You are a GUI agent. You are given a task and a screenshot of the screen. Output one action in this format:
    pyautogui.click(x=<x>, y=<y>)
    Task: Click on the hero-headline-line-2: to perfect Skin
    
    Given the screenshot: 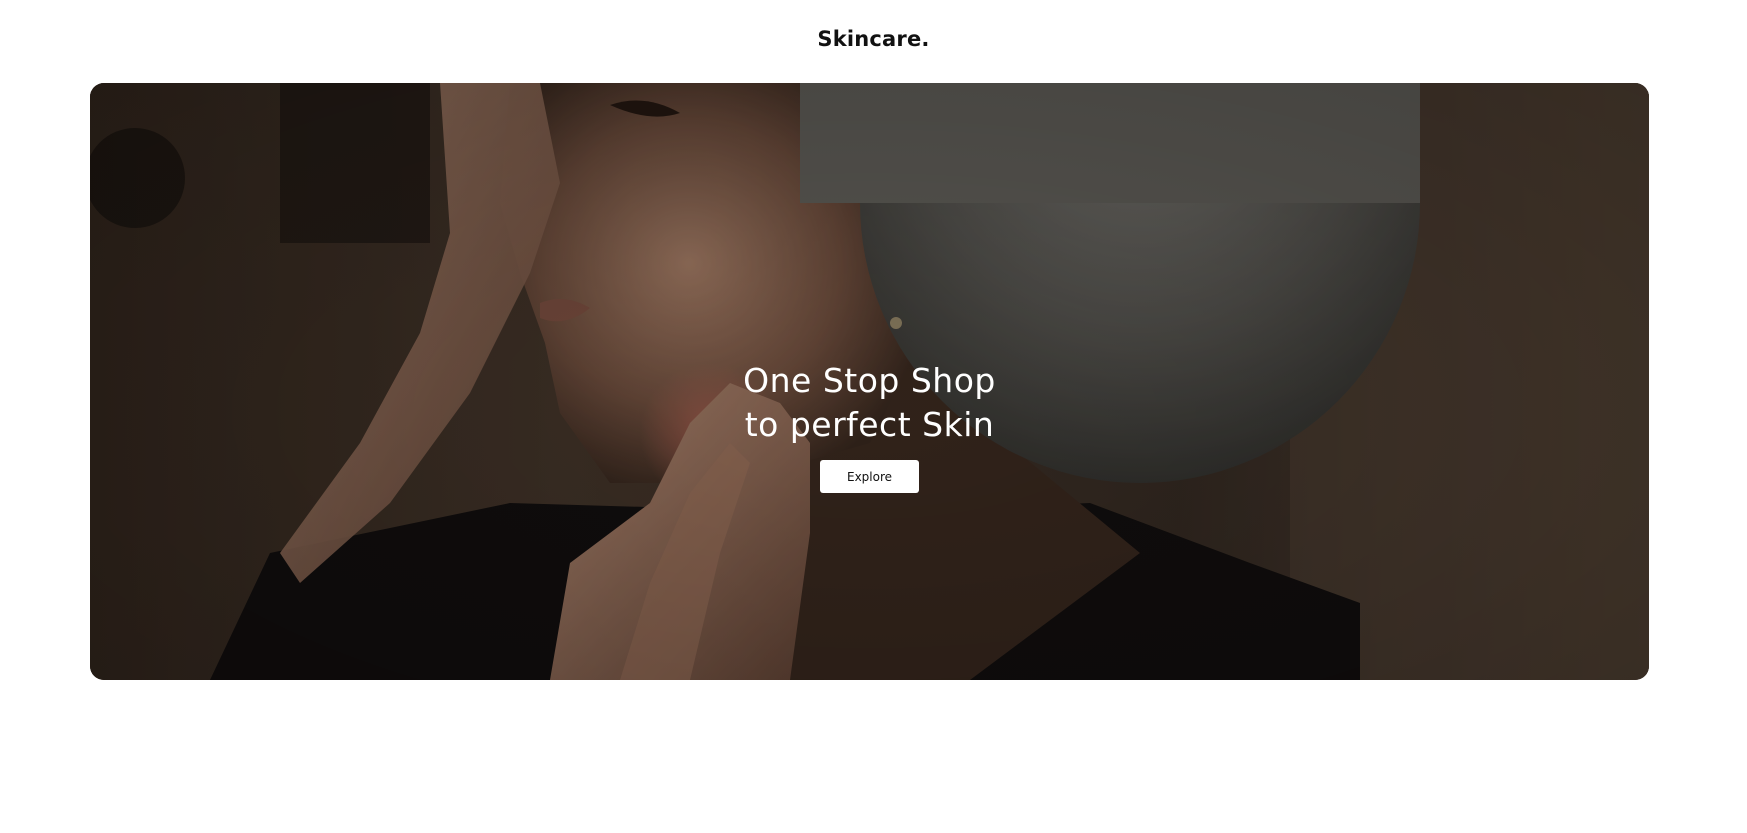 What is the action you would take?
    pyautogui.click(x=869, y=424)
    